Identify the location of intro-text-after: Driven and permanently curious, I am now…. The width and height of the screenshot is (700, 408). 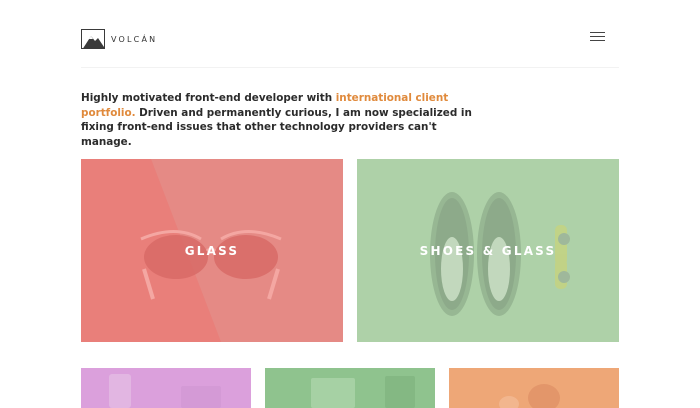
(276, 127).